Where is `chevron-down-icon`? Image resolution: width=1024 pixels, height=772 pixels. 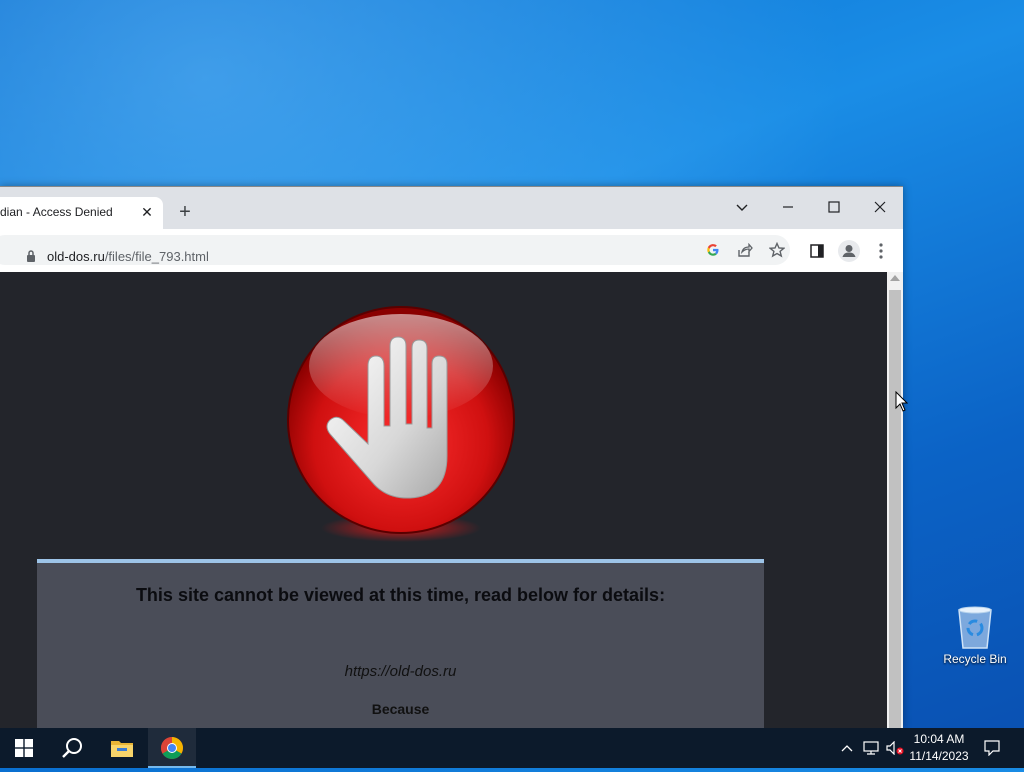
chevron-down-icon is located at coordinates (742, 207).